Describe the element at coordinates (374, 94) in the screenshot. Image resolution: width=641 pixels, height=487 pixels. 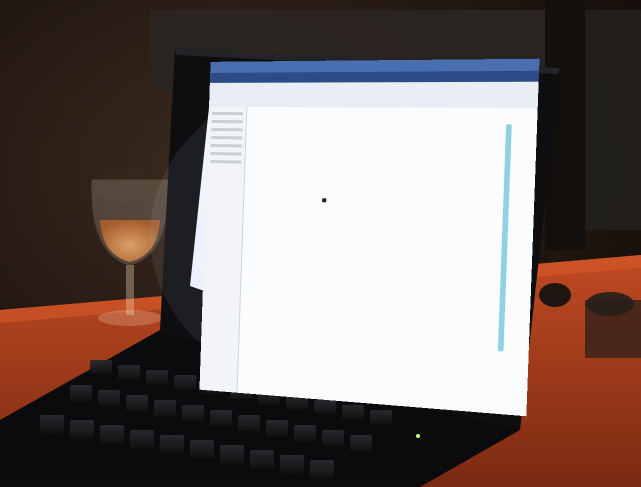
I see `screen-toolbar` at that location.